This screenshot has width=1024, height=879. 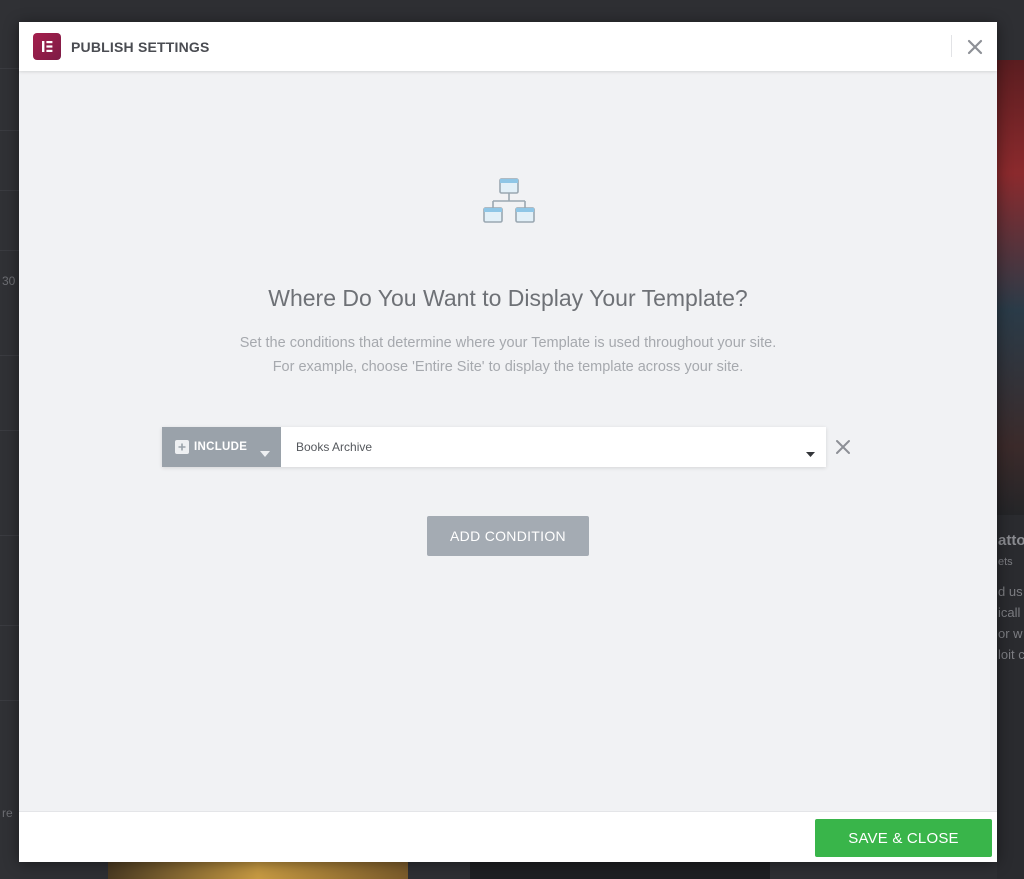 I want to click on include-exclude-select: INCLUDE, so click(x=221, y=447).